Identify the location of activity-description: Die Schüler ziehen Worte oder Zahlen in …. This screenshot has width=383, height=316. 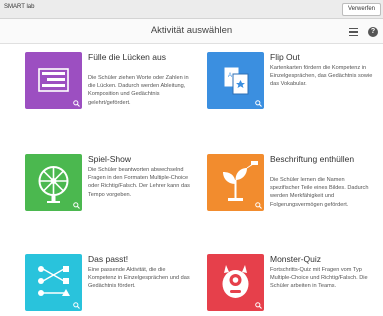
(138, 90).